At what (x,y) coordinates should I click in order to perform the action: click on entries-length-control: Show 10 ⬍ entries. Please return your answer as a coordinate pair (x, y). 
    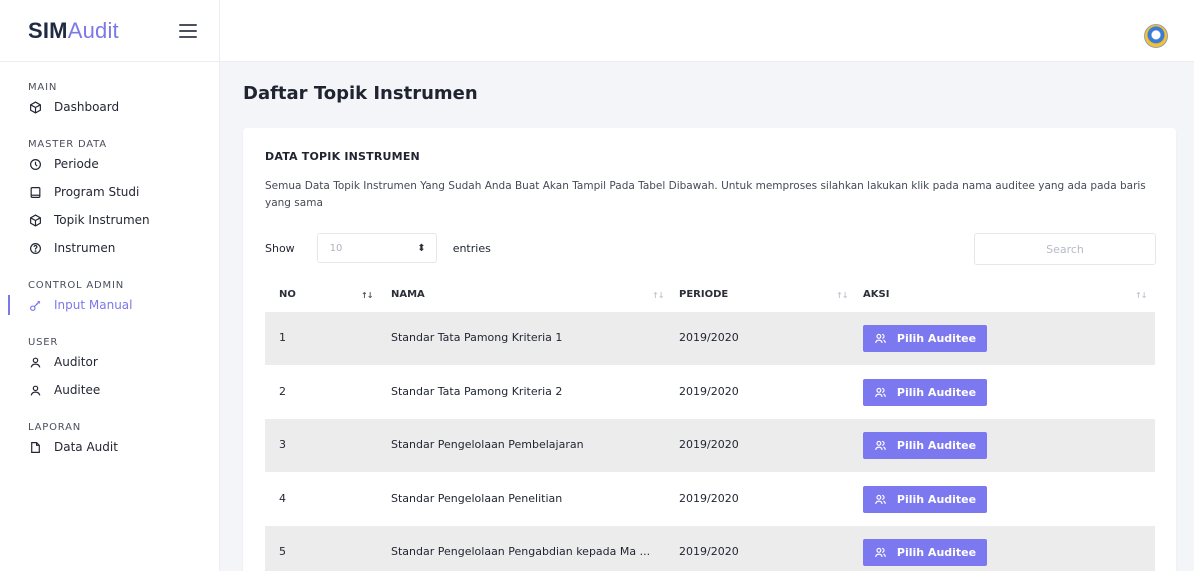
    Looking at the image, I should click on (378, 248).